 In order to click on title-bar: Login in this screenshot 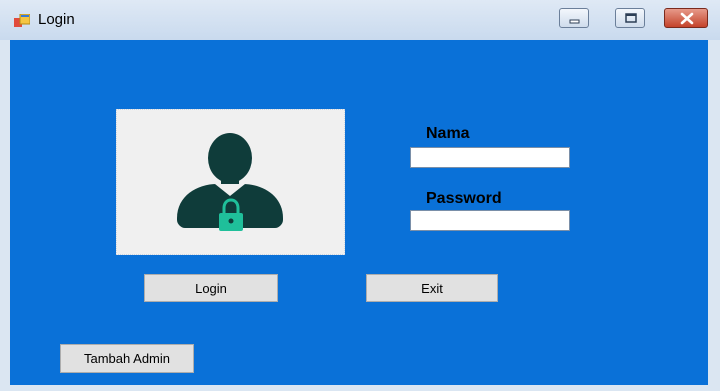, I will do `click(360, 20)`.